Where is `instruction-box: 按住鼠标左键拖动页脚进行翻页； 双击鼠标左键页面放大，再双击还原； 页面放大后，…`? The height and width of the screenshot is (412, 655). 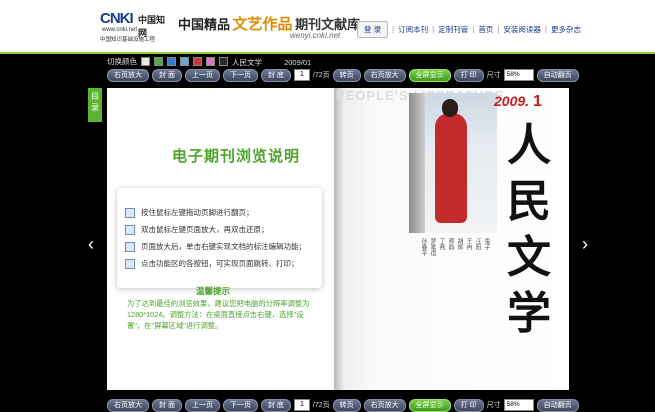 instruction-box: 按住鼠标左键拖动页脚进行翻页； 双击鼠标左键页面放大，再双击还原； 页面放大后，… is located at coordinates (219, 238).